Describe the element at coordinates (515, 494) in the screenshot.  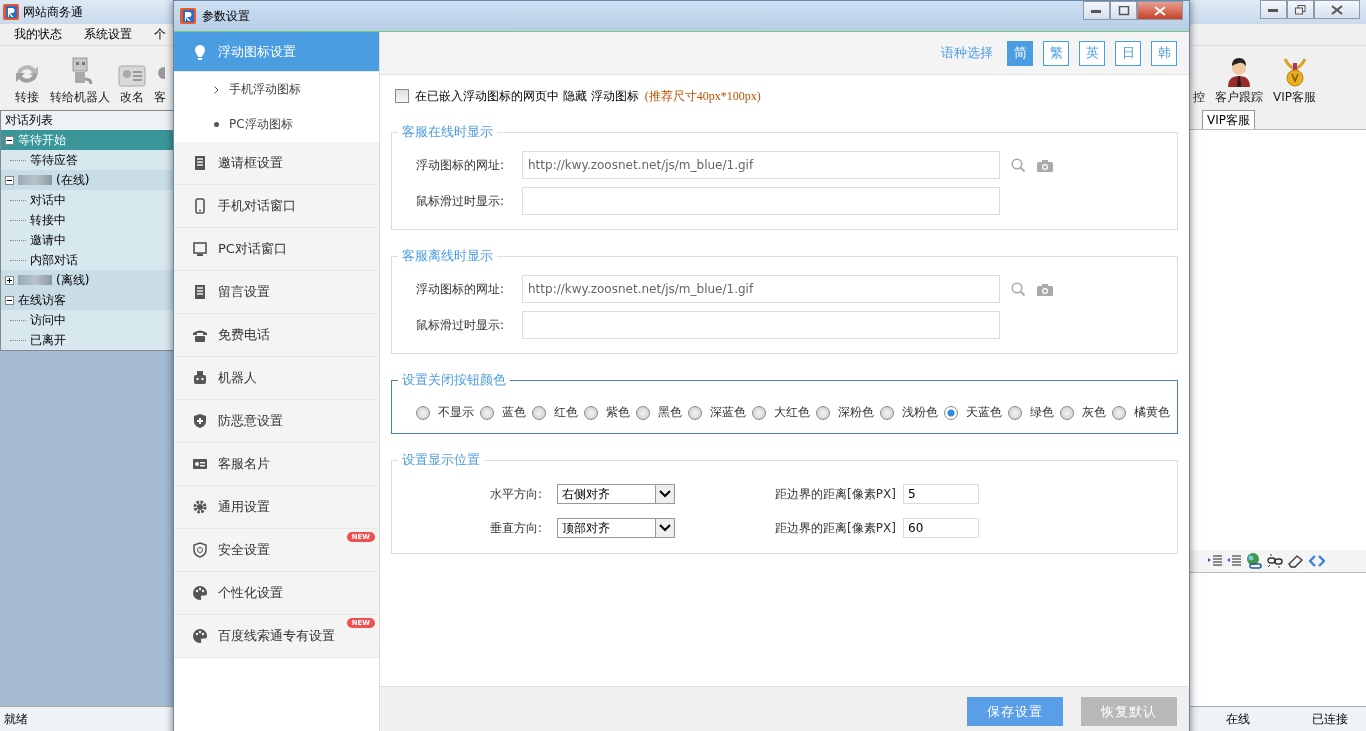
I see `field-label: 水平方向:` at that location.